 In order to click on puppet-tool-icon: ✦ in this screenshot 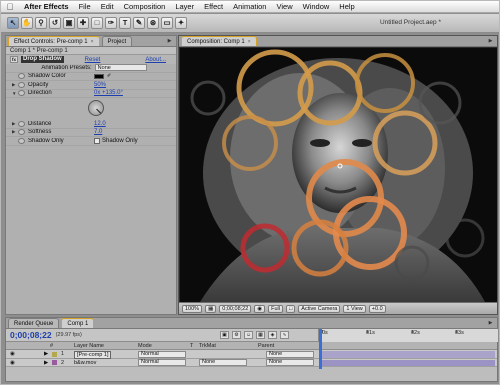, I will do `click(181, 23)`.